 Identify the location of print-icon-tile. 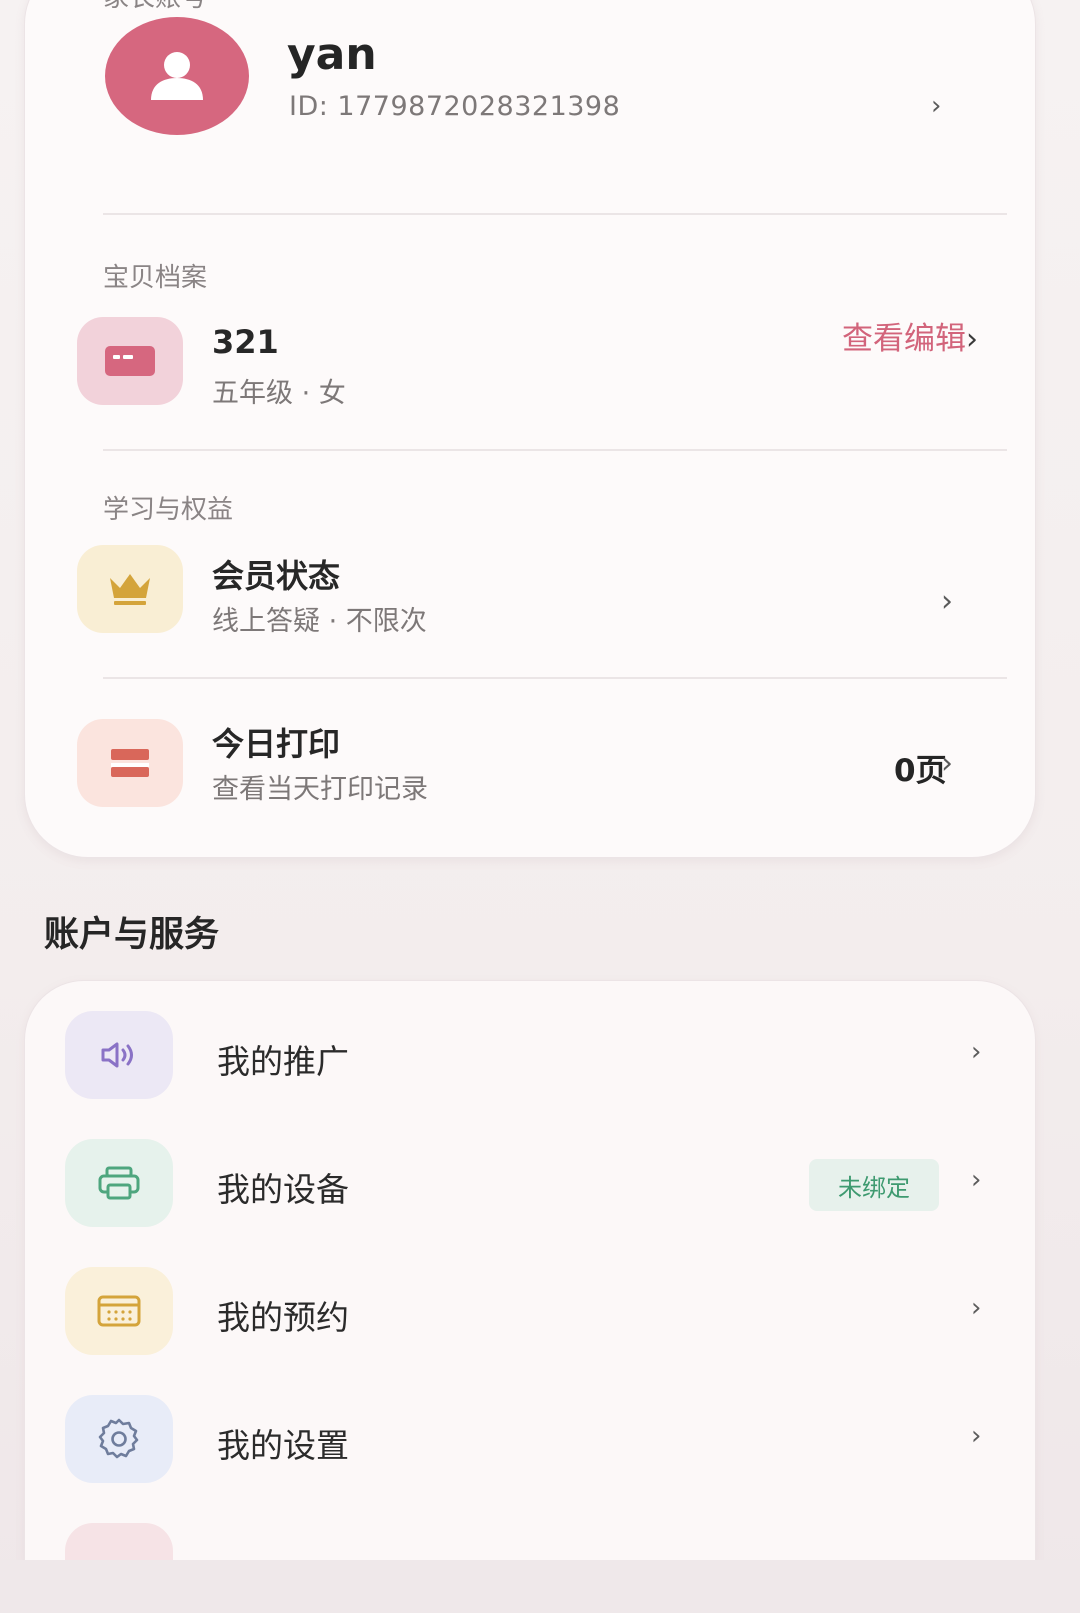
(130, 763).